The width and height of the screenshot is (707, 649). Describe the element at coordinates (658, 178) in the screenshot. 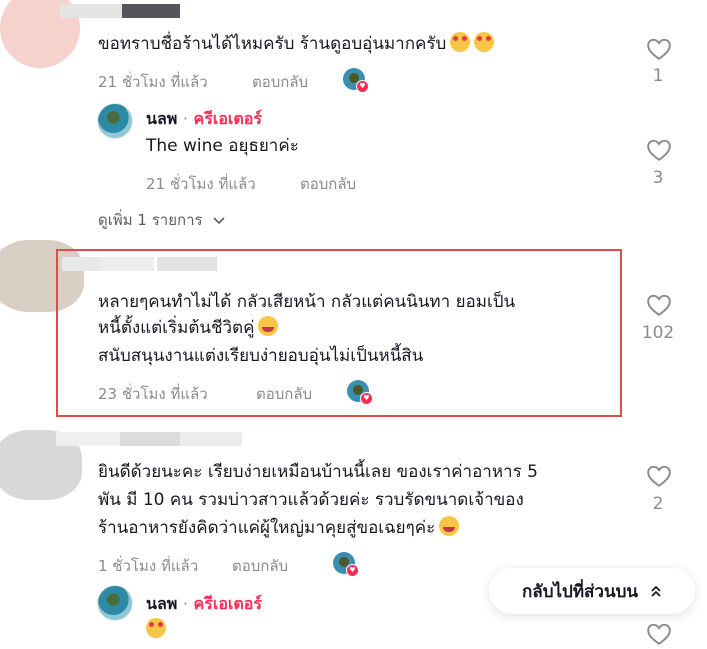

I see `like-count: 3` at that location.